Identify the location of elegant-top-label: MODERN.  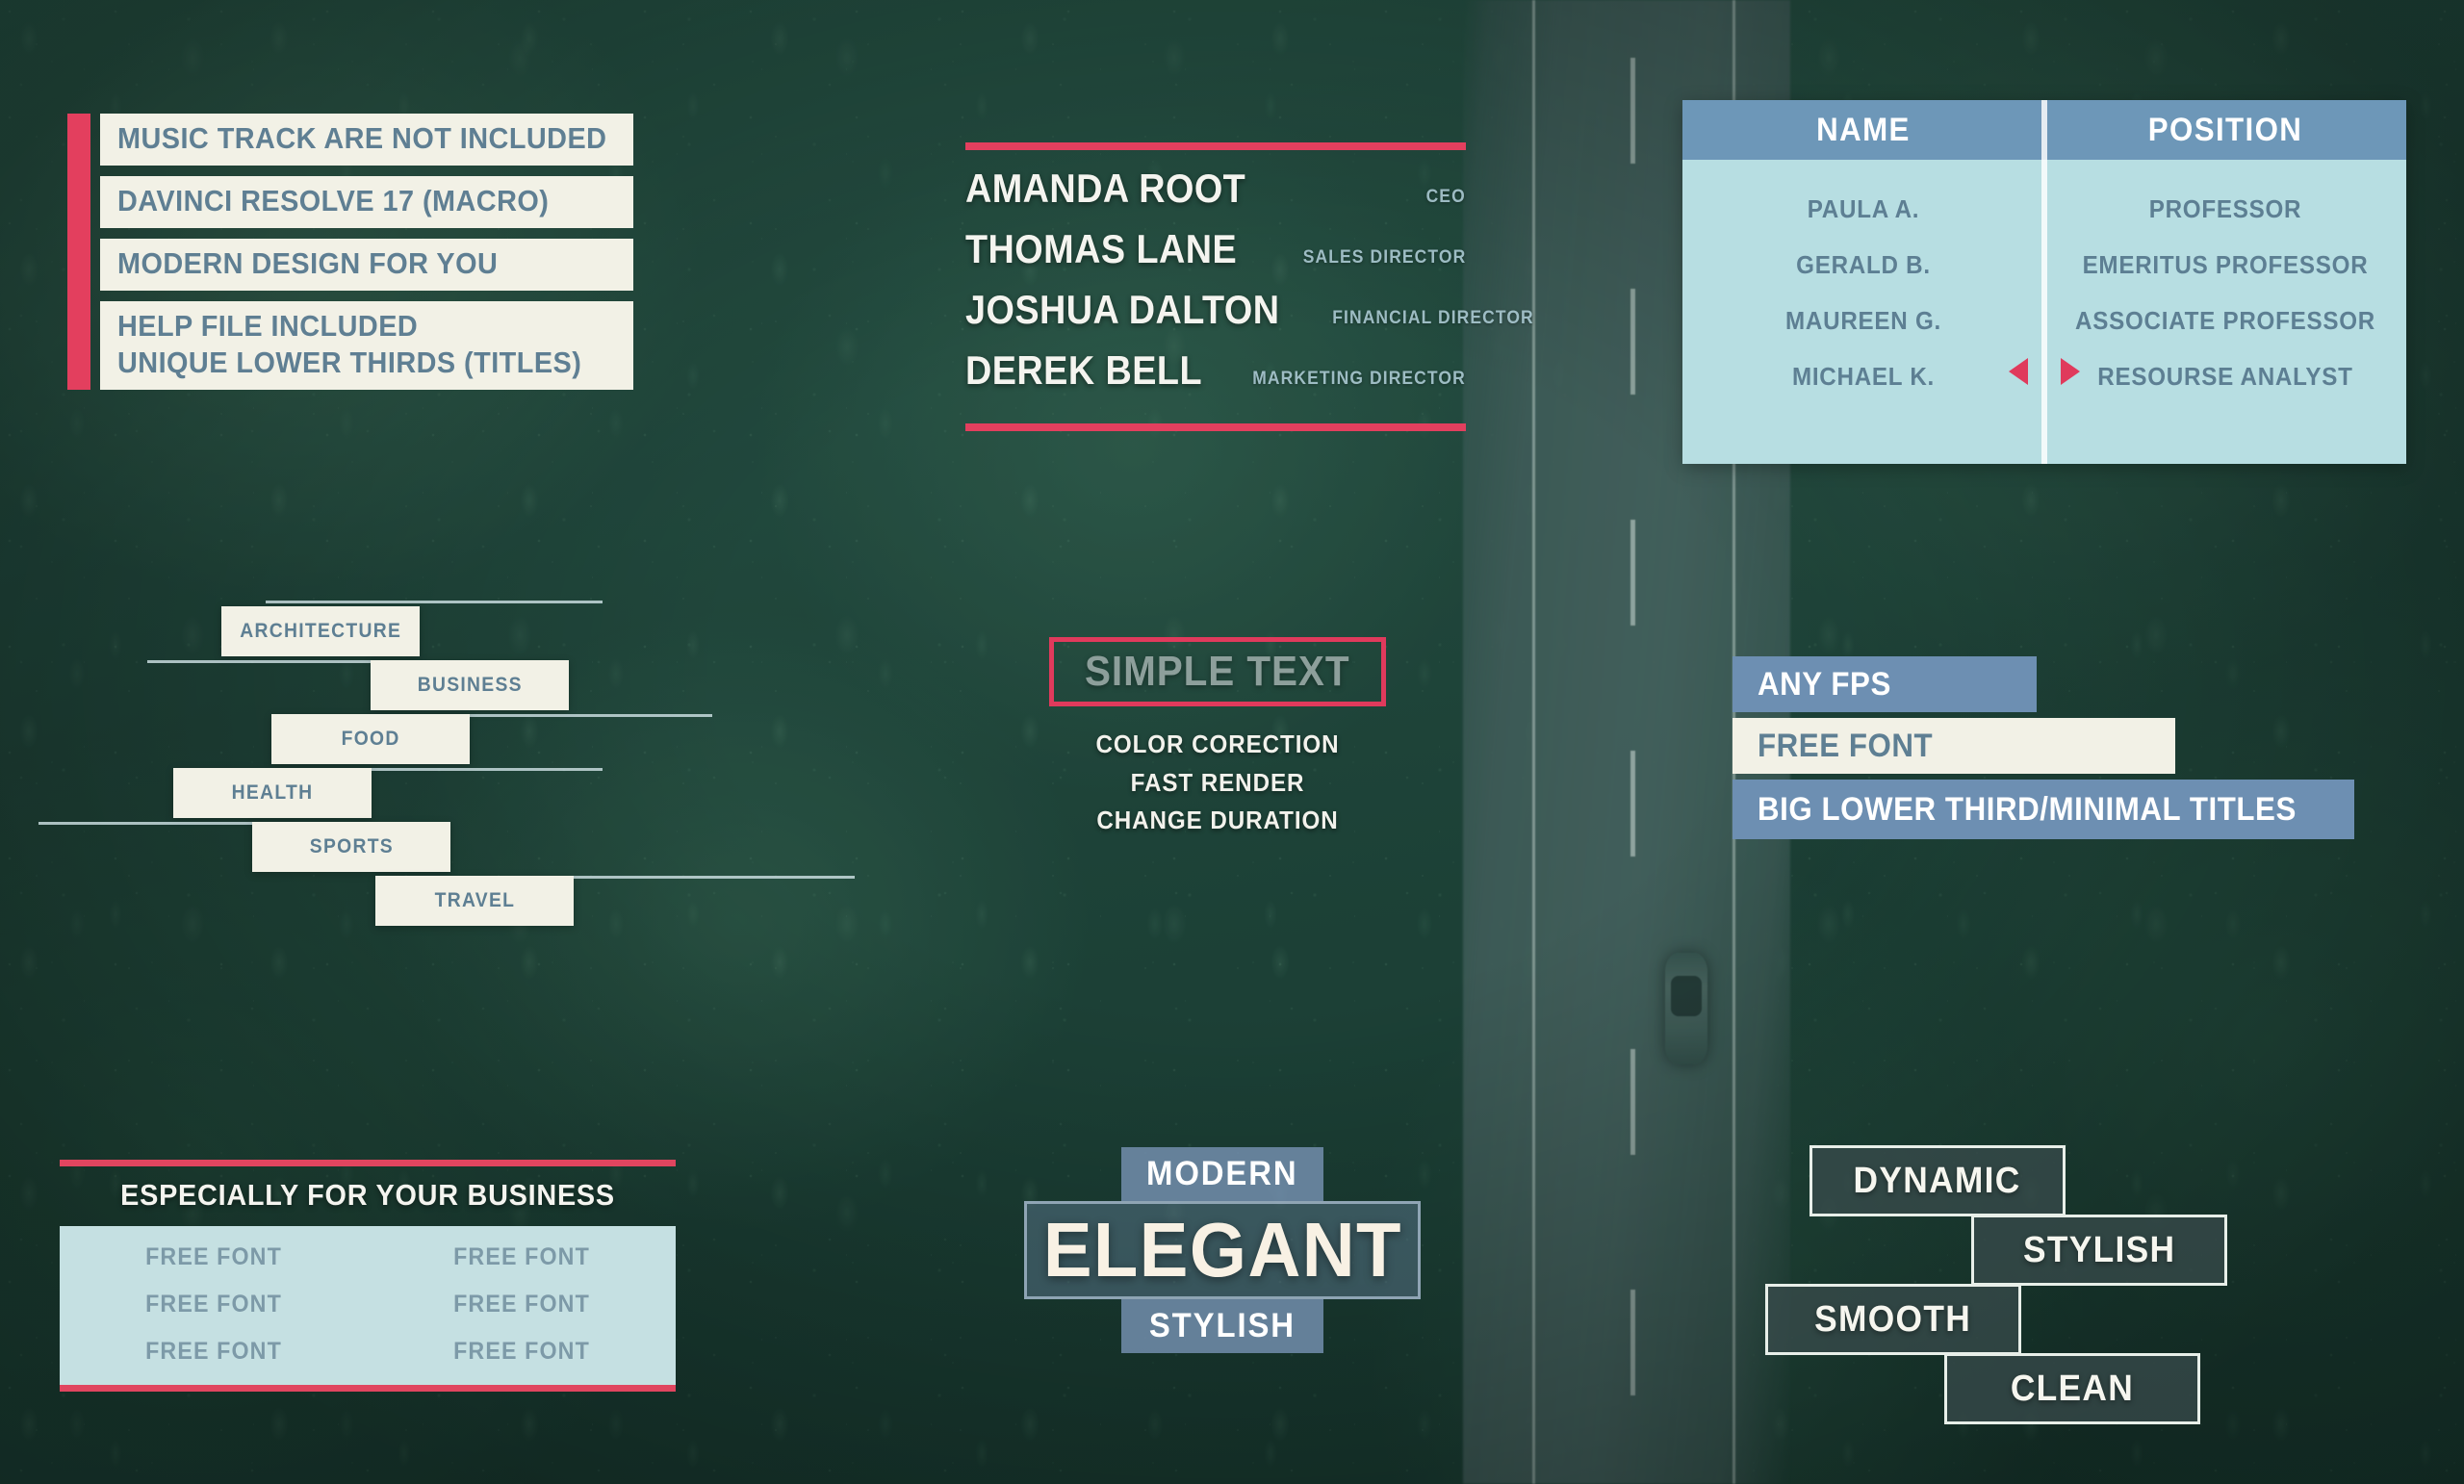
(1222, 1173).